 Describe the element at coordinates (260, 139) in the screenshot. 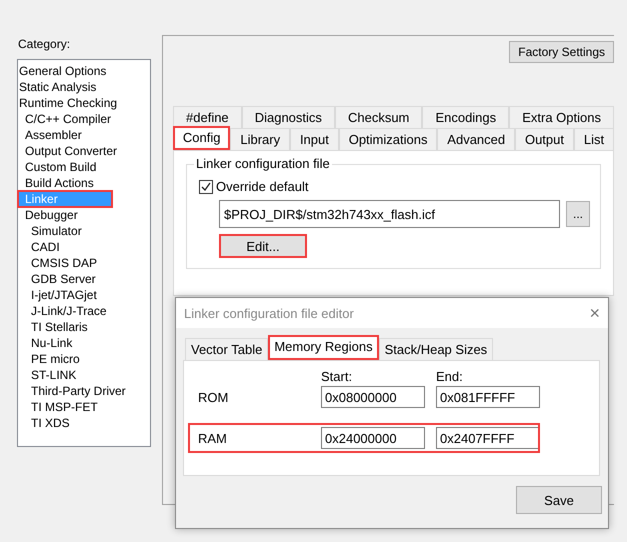

I see `tab: Library` at that location.